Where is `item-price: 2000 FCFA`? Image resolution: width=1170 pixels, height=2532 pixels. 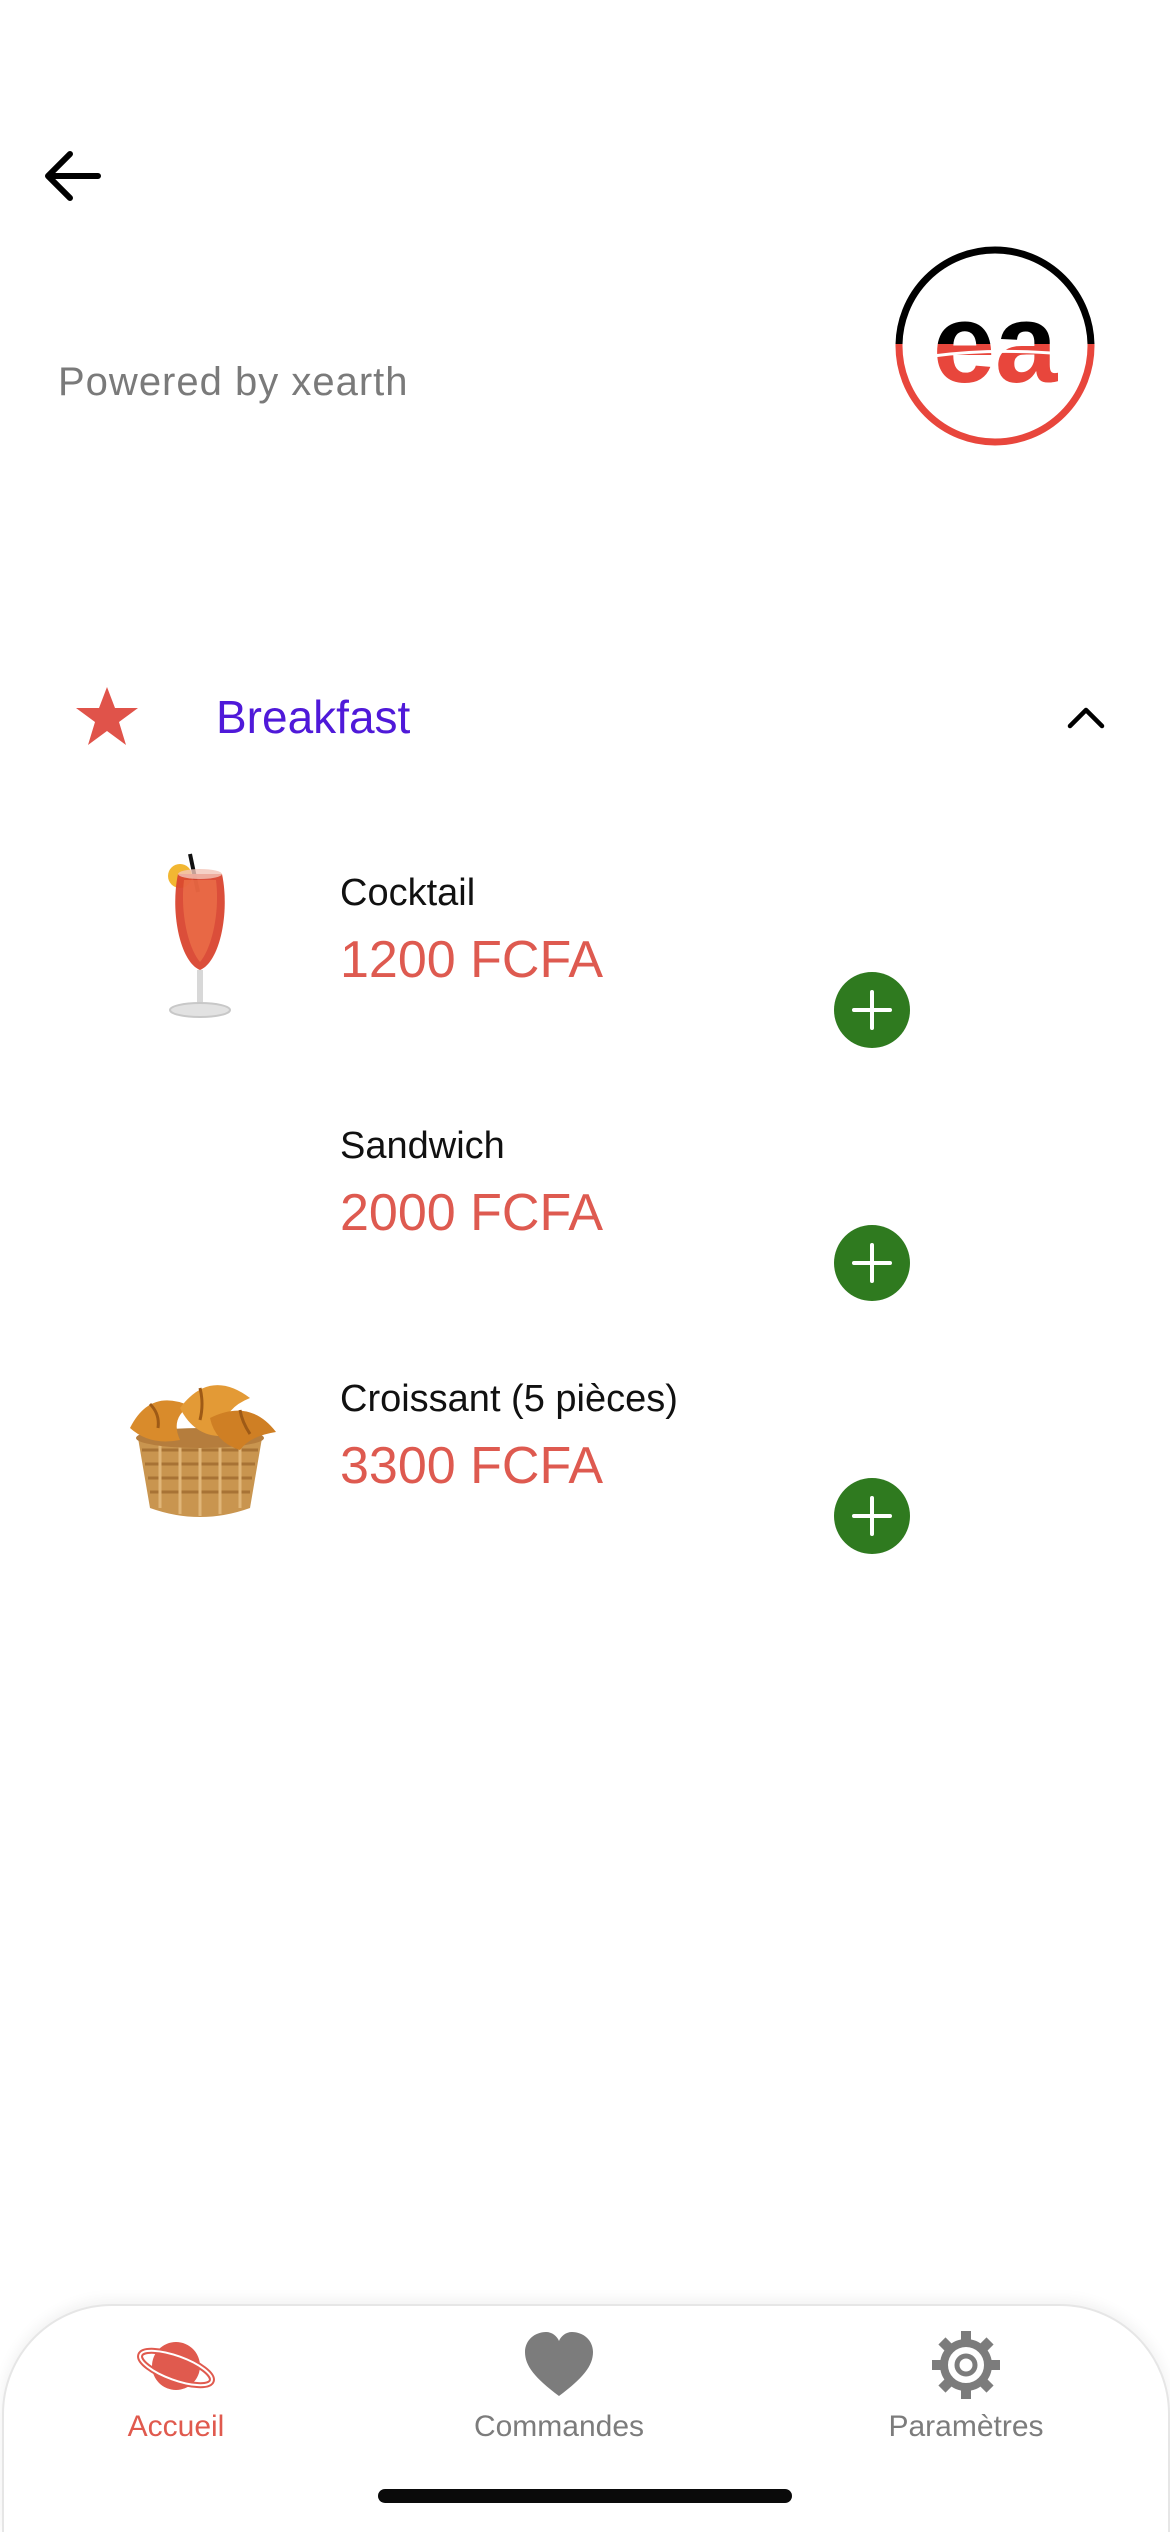 item-price: 2000 FCFA is located at coordinates (472, 1213).